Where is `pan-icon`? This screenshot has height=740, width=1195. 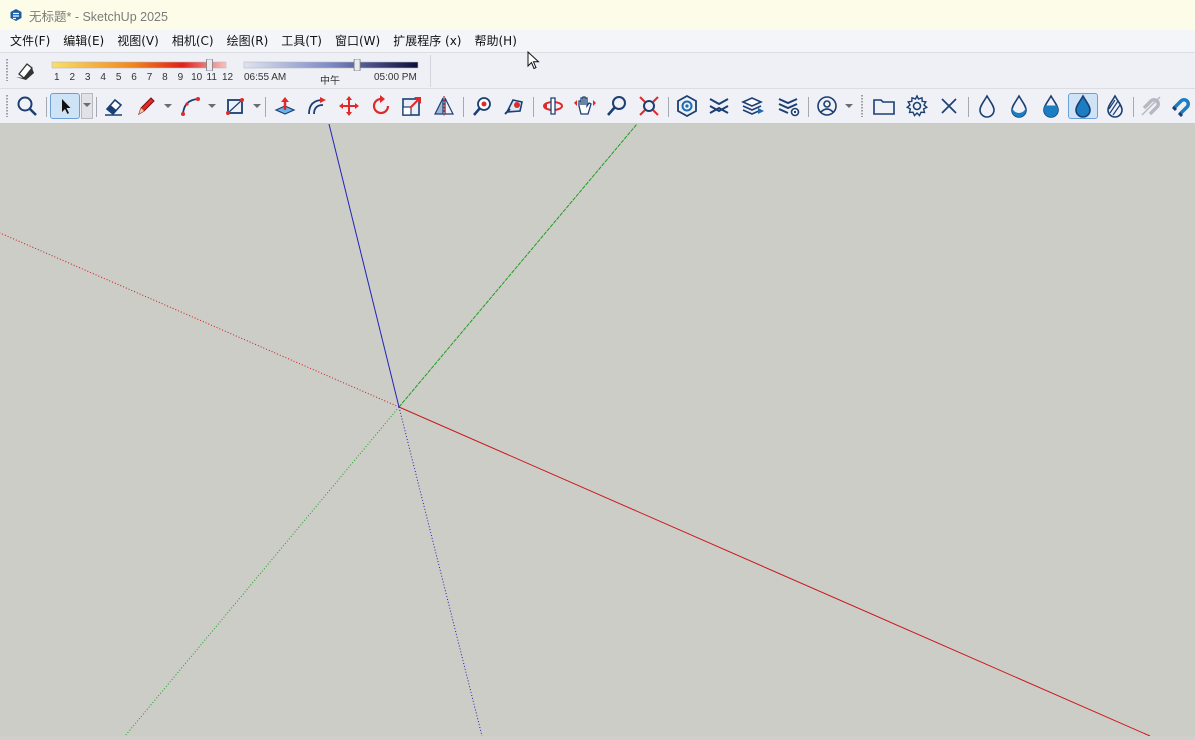 pan-icon is located at coordinates (585, 105).